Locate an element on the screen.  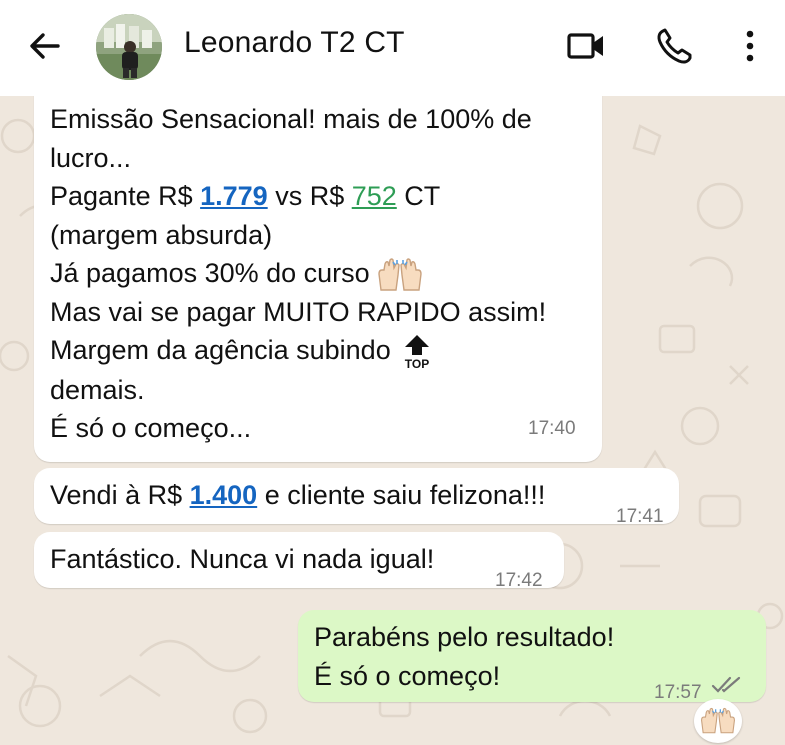
message-line-prices: Pagante R$ 1.779 vs R$ 752 CT is located at coordinates (298, 196).